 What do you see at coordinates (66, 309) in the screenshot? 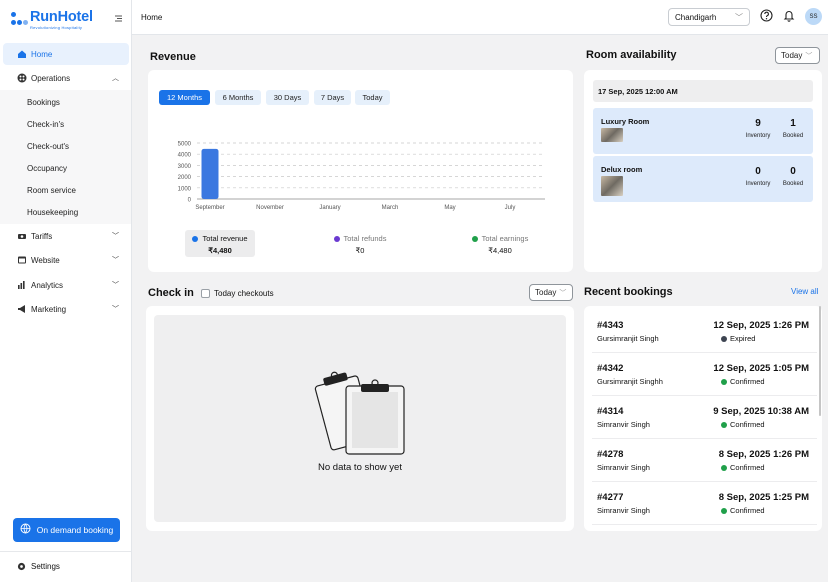
I see `sidebar-item-marketing: Marketing ﹀` at bounding box center [66, 309].